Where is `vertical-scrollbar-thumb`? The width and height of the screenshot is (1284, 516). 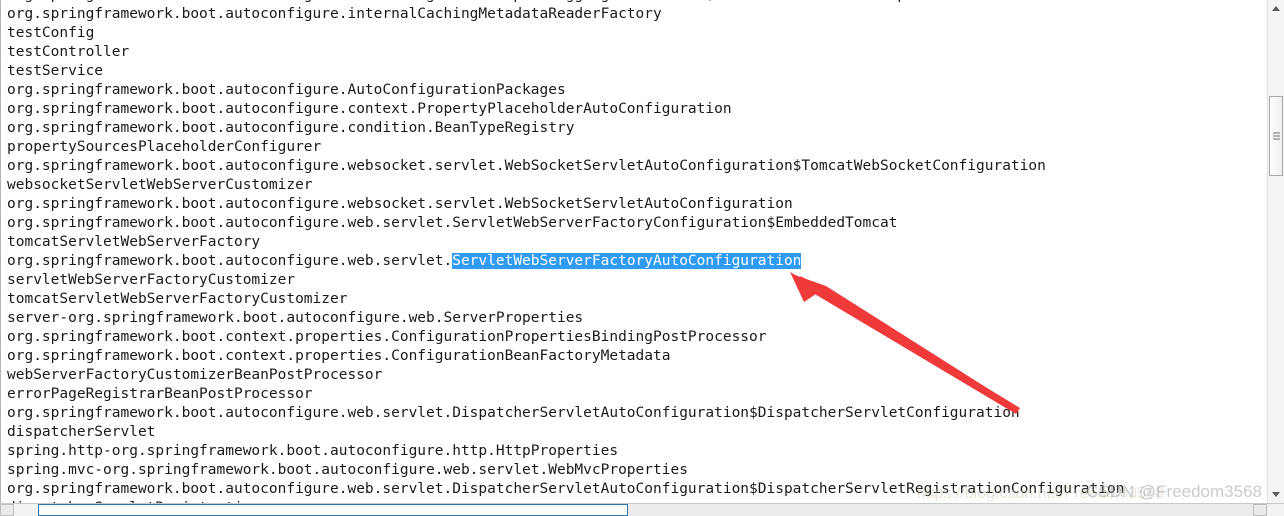 vertical-scrollbar-thumb is located at coordinates (1276, 136).